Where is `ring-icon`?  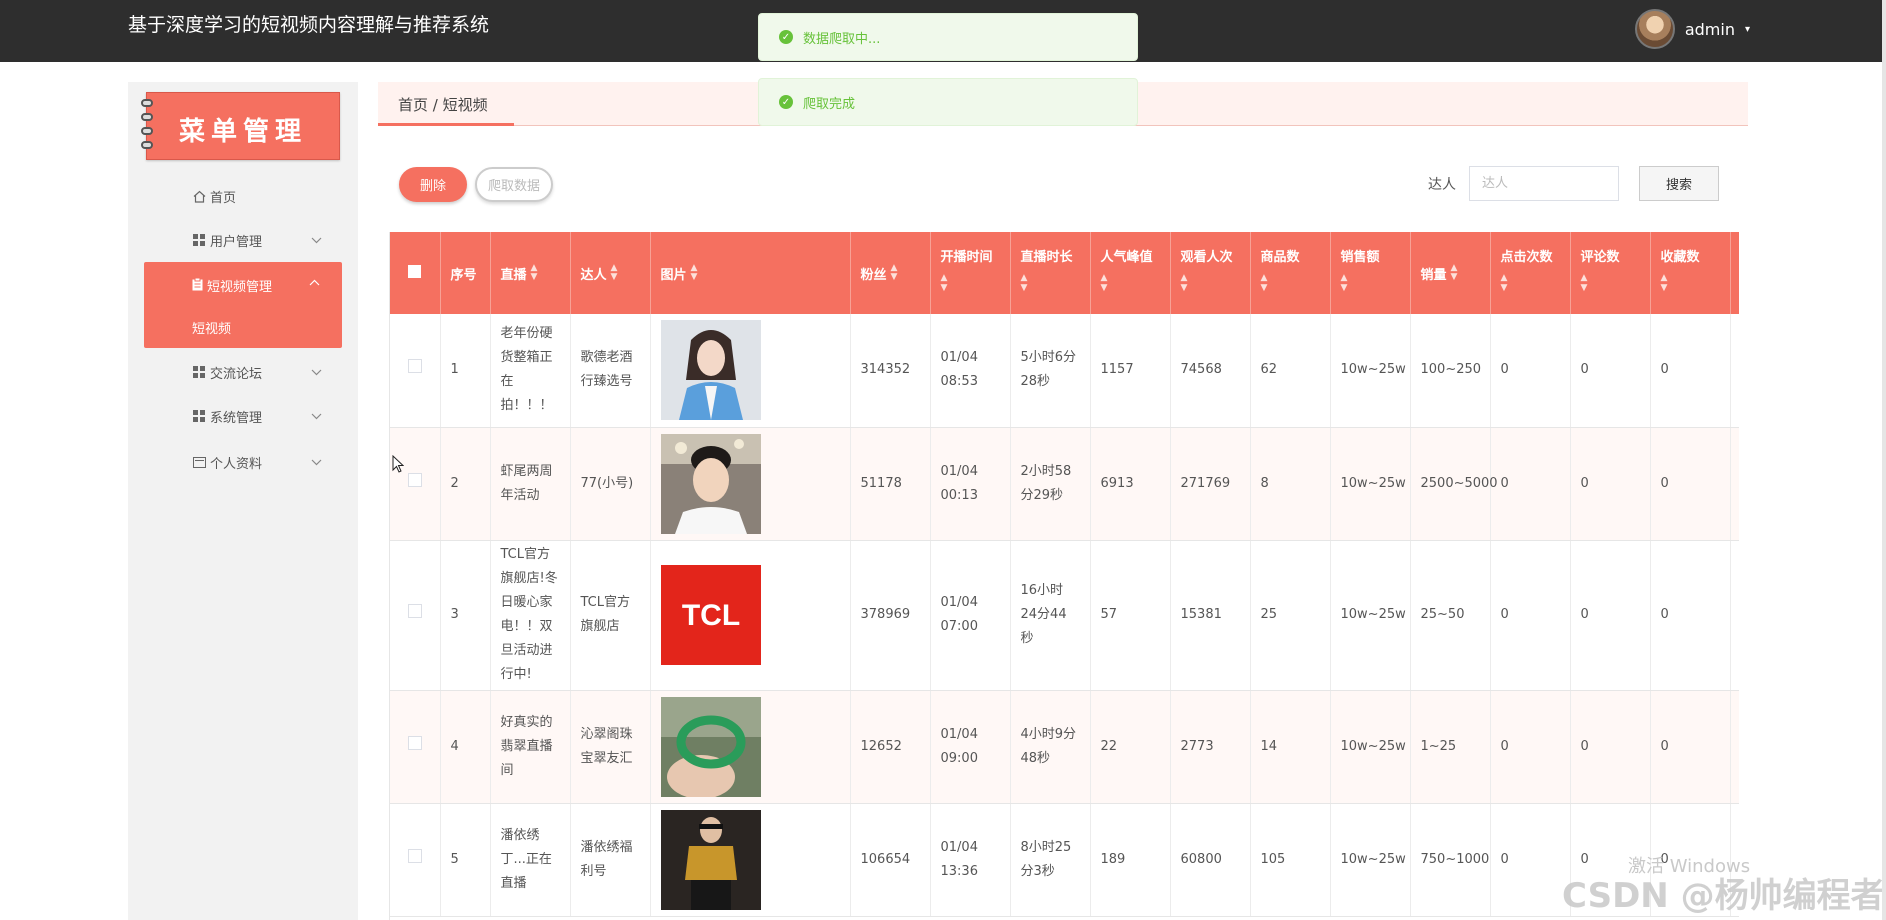 ring-icon is located at coordinates (147, 103).